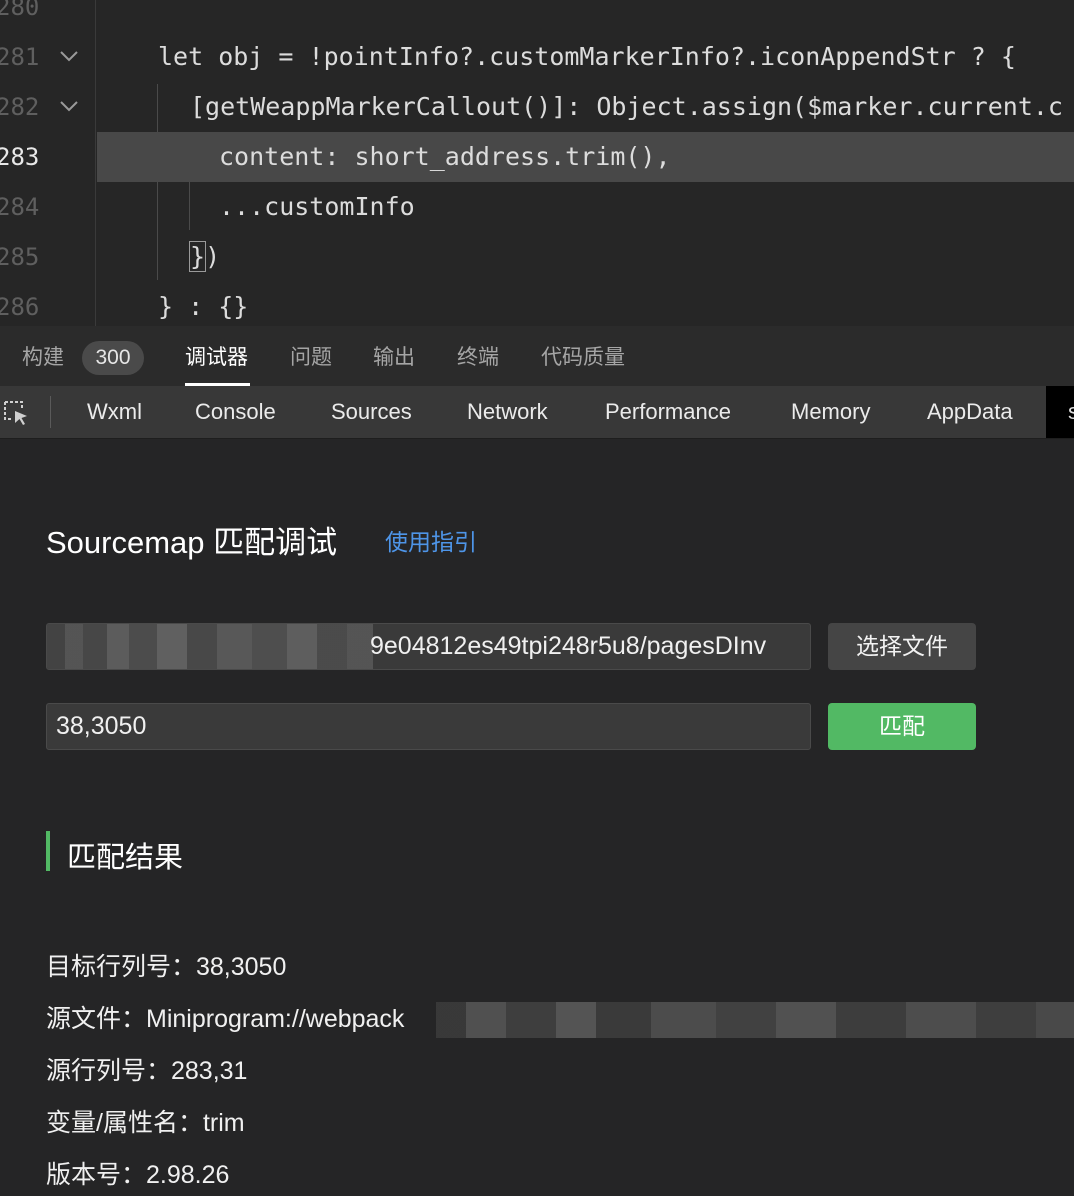 This screenshot has height=1196, width=1074. Describe the element at coordinates (20, 107) in the screenshot. I see `line-number: 282` at that location.